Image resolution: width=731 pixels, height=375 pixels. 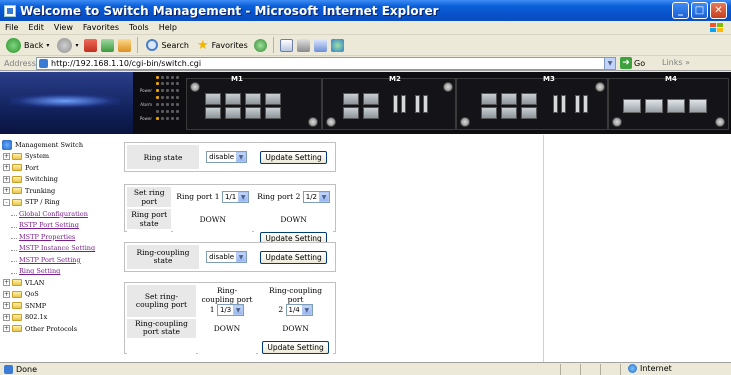 What do you see at coordinates (63, 27) in the screenshot?
I see `menu-view: View` at bounding box center [63, 27].